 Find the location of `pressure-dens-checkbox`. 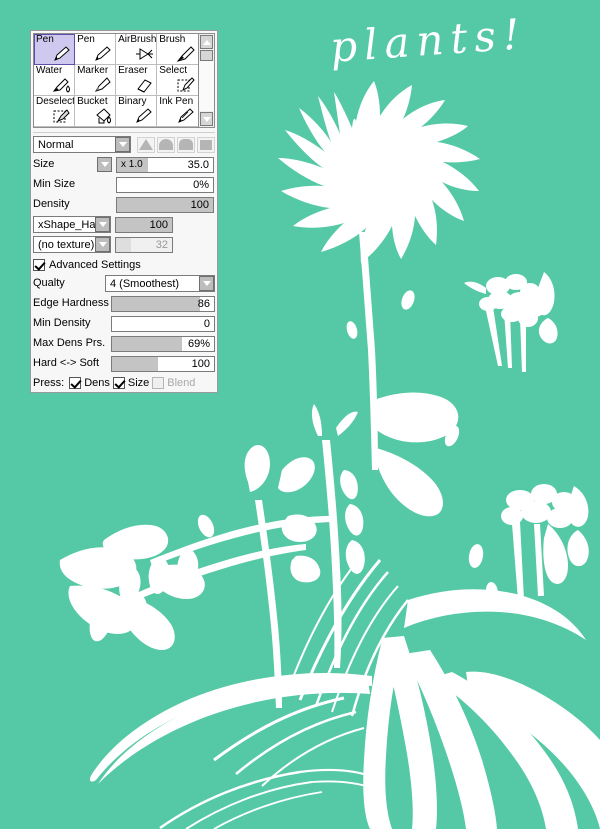

pressure-dens-checkbox is located at coordinates (75, 383).